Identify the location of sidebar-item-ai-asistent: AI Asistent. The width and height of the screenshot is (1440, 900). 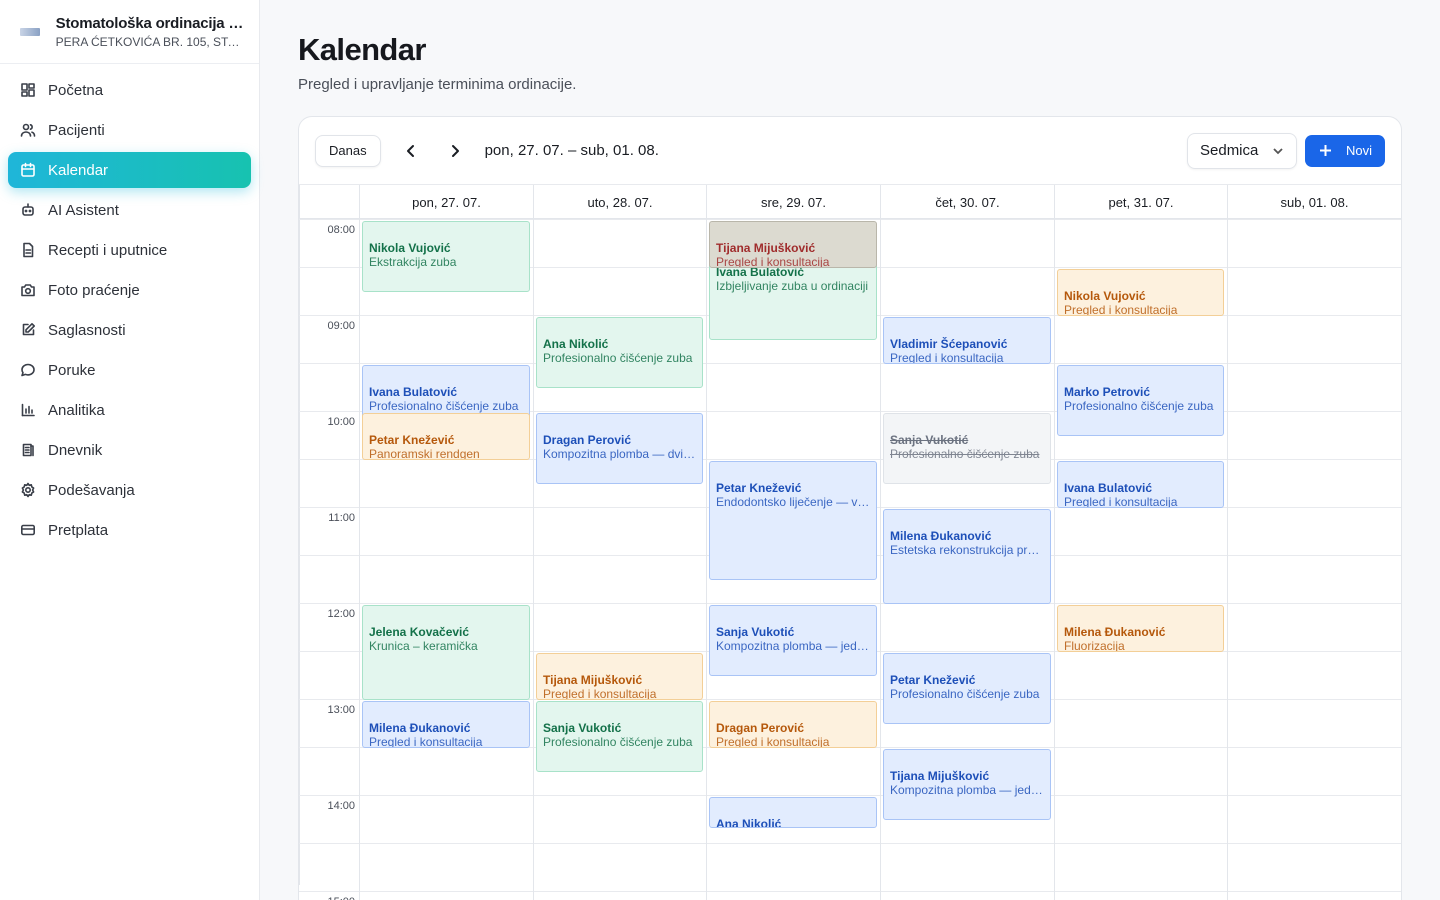
(129, 210).